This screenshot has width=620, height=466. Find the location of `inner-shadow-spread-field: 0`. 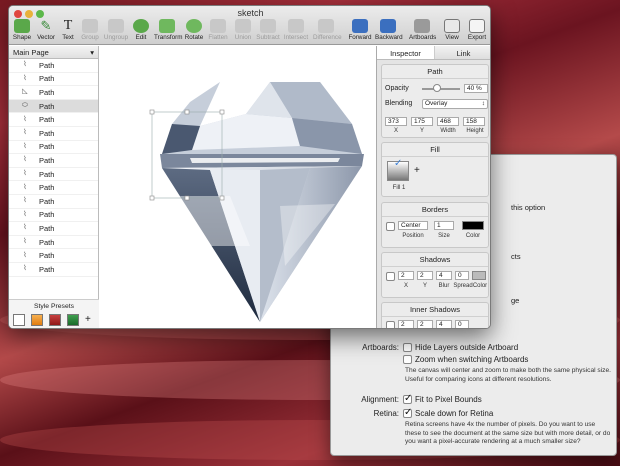

inner-shadow-spread-field: 0 is located at coordinates (462, 324).